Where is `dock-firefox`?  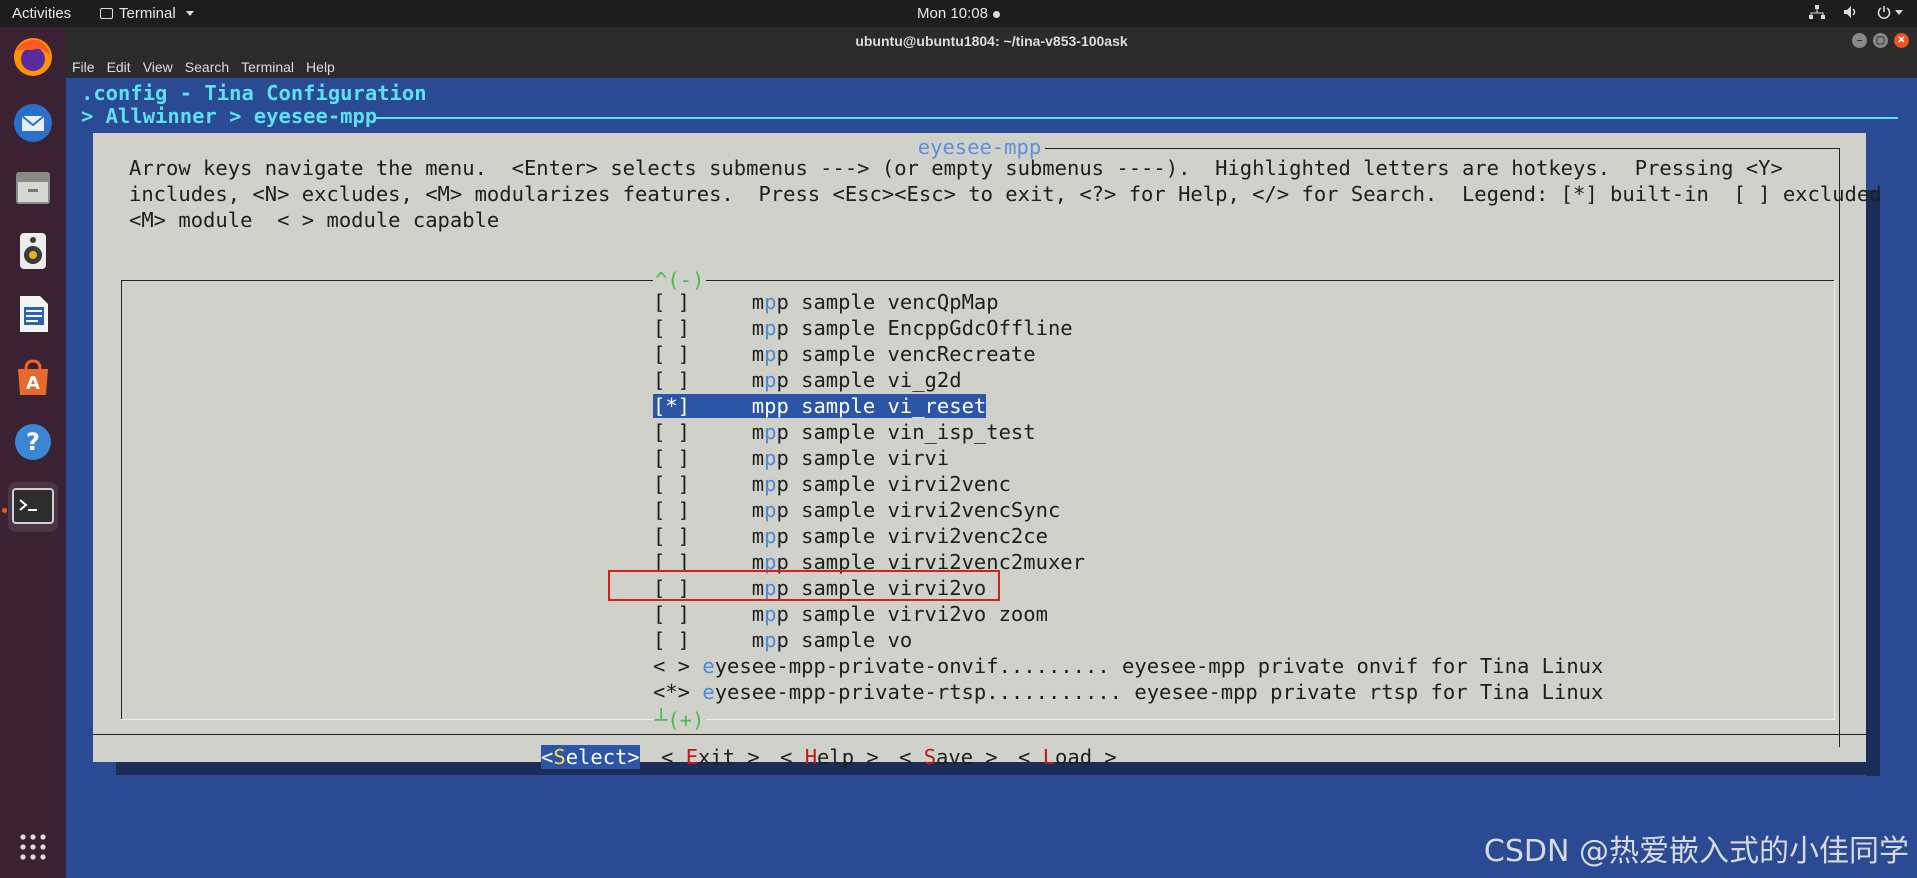 dock-firefox is located at coordinates (33, 57).